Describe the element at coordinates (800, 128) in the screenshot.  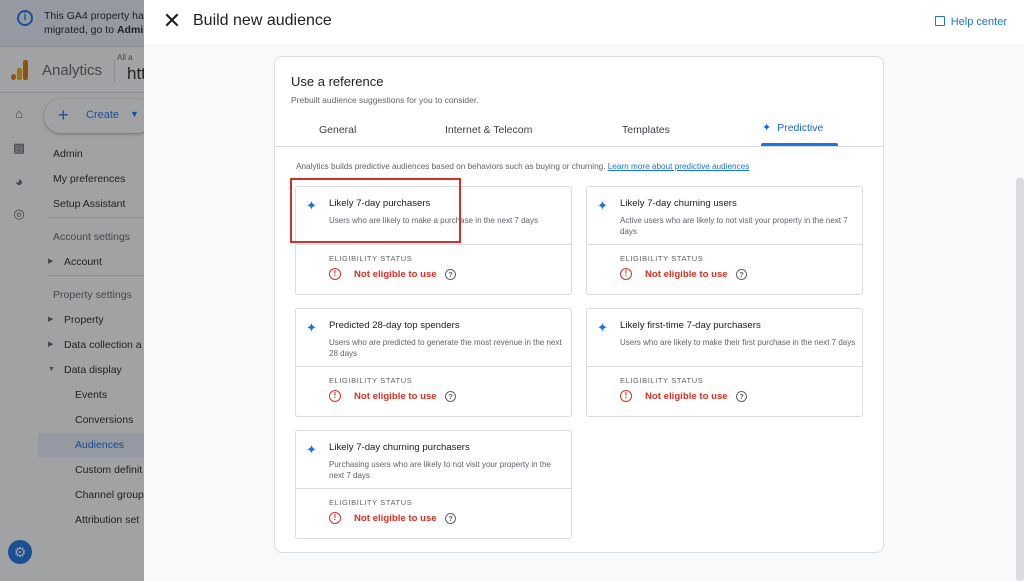
I see `tab-predictive-label: Predictive` at that location.